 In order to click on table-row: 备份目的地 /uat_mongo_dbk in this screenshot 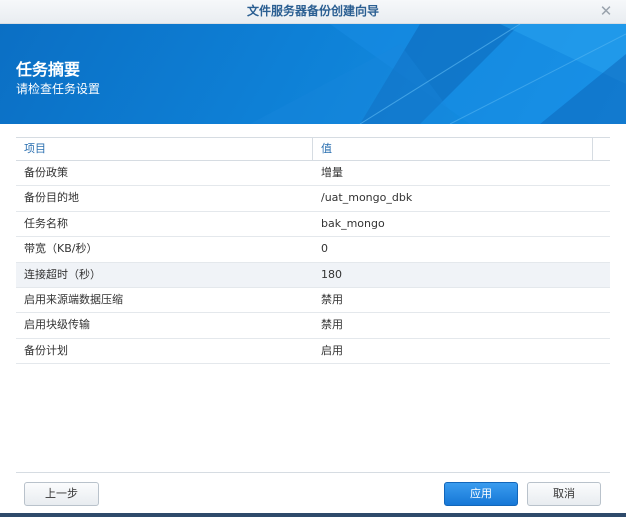, I will do `click(313, 199)`.